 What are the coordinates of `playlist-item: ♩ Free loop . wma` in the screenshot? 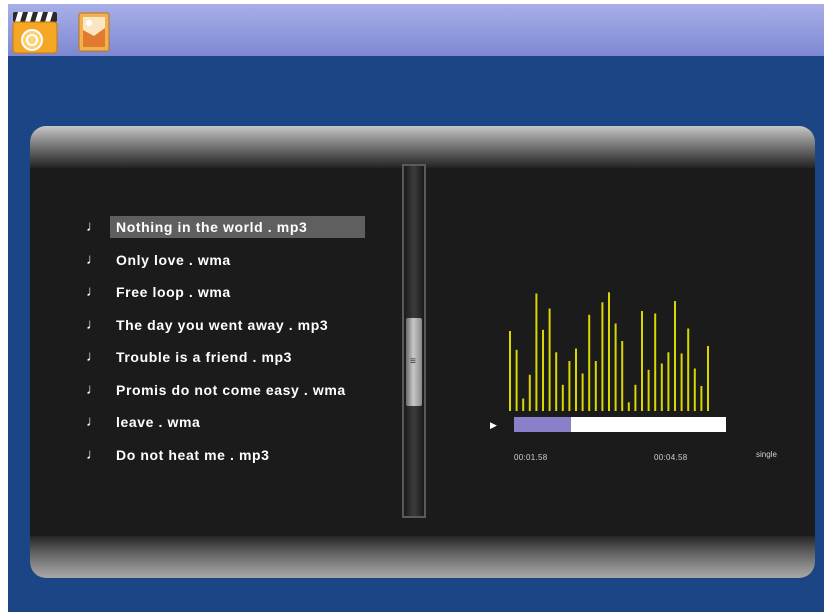 It's located at (245, 292).